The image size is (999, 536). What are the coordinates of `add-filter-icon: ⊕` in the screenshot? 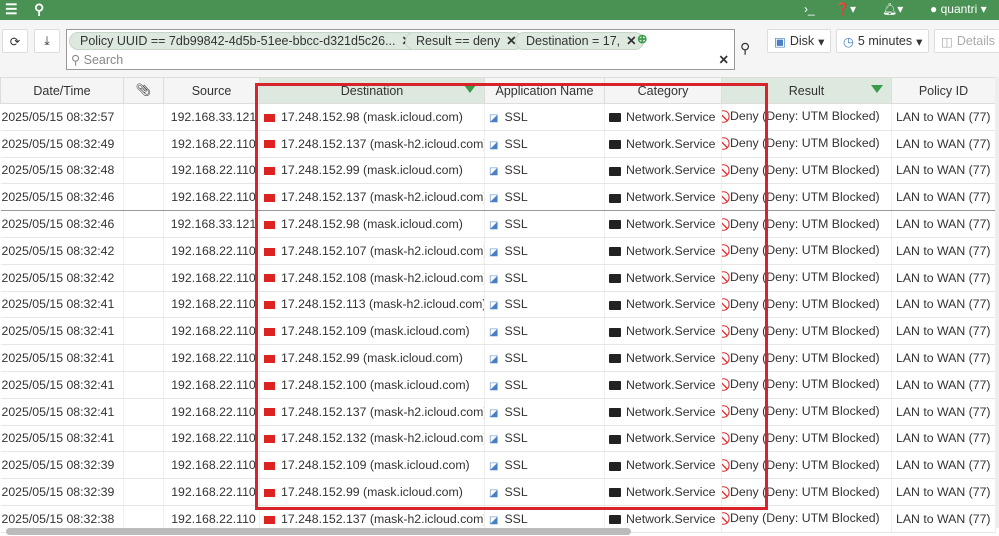 It's located at (642, 38).